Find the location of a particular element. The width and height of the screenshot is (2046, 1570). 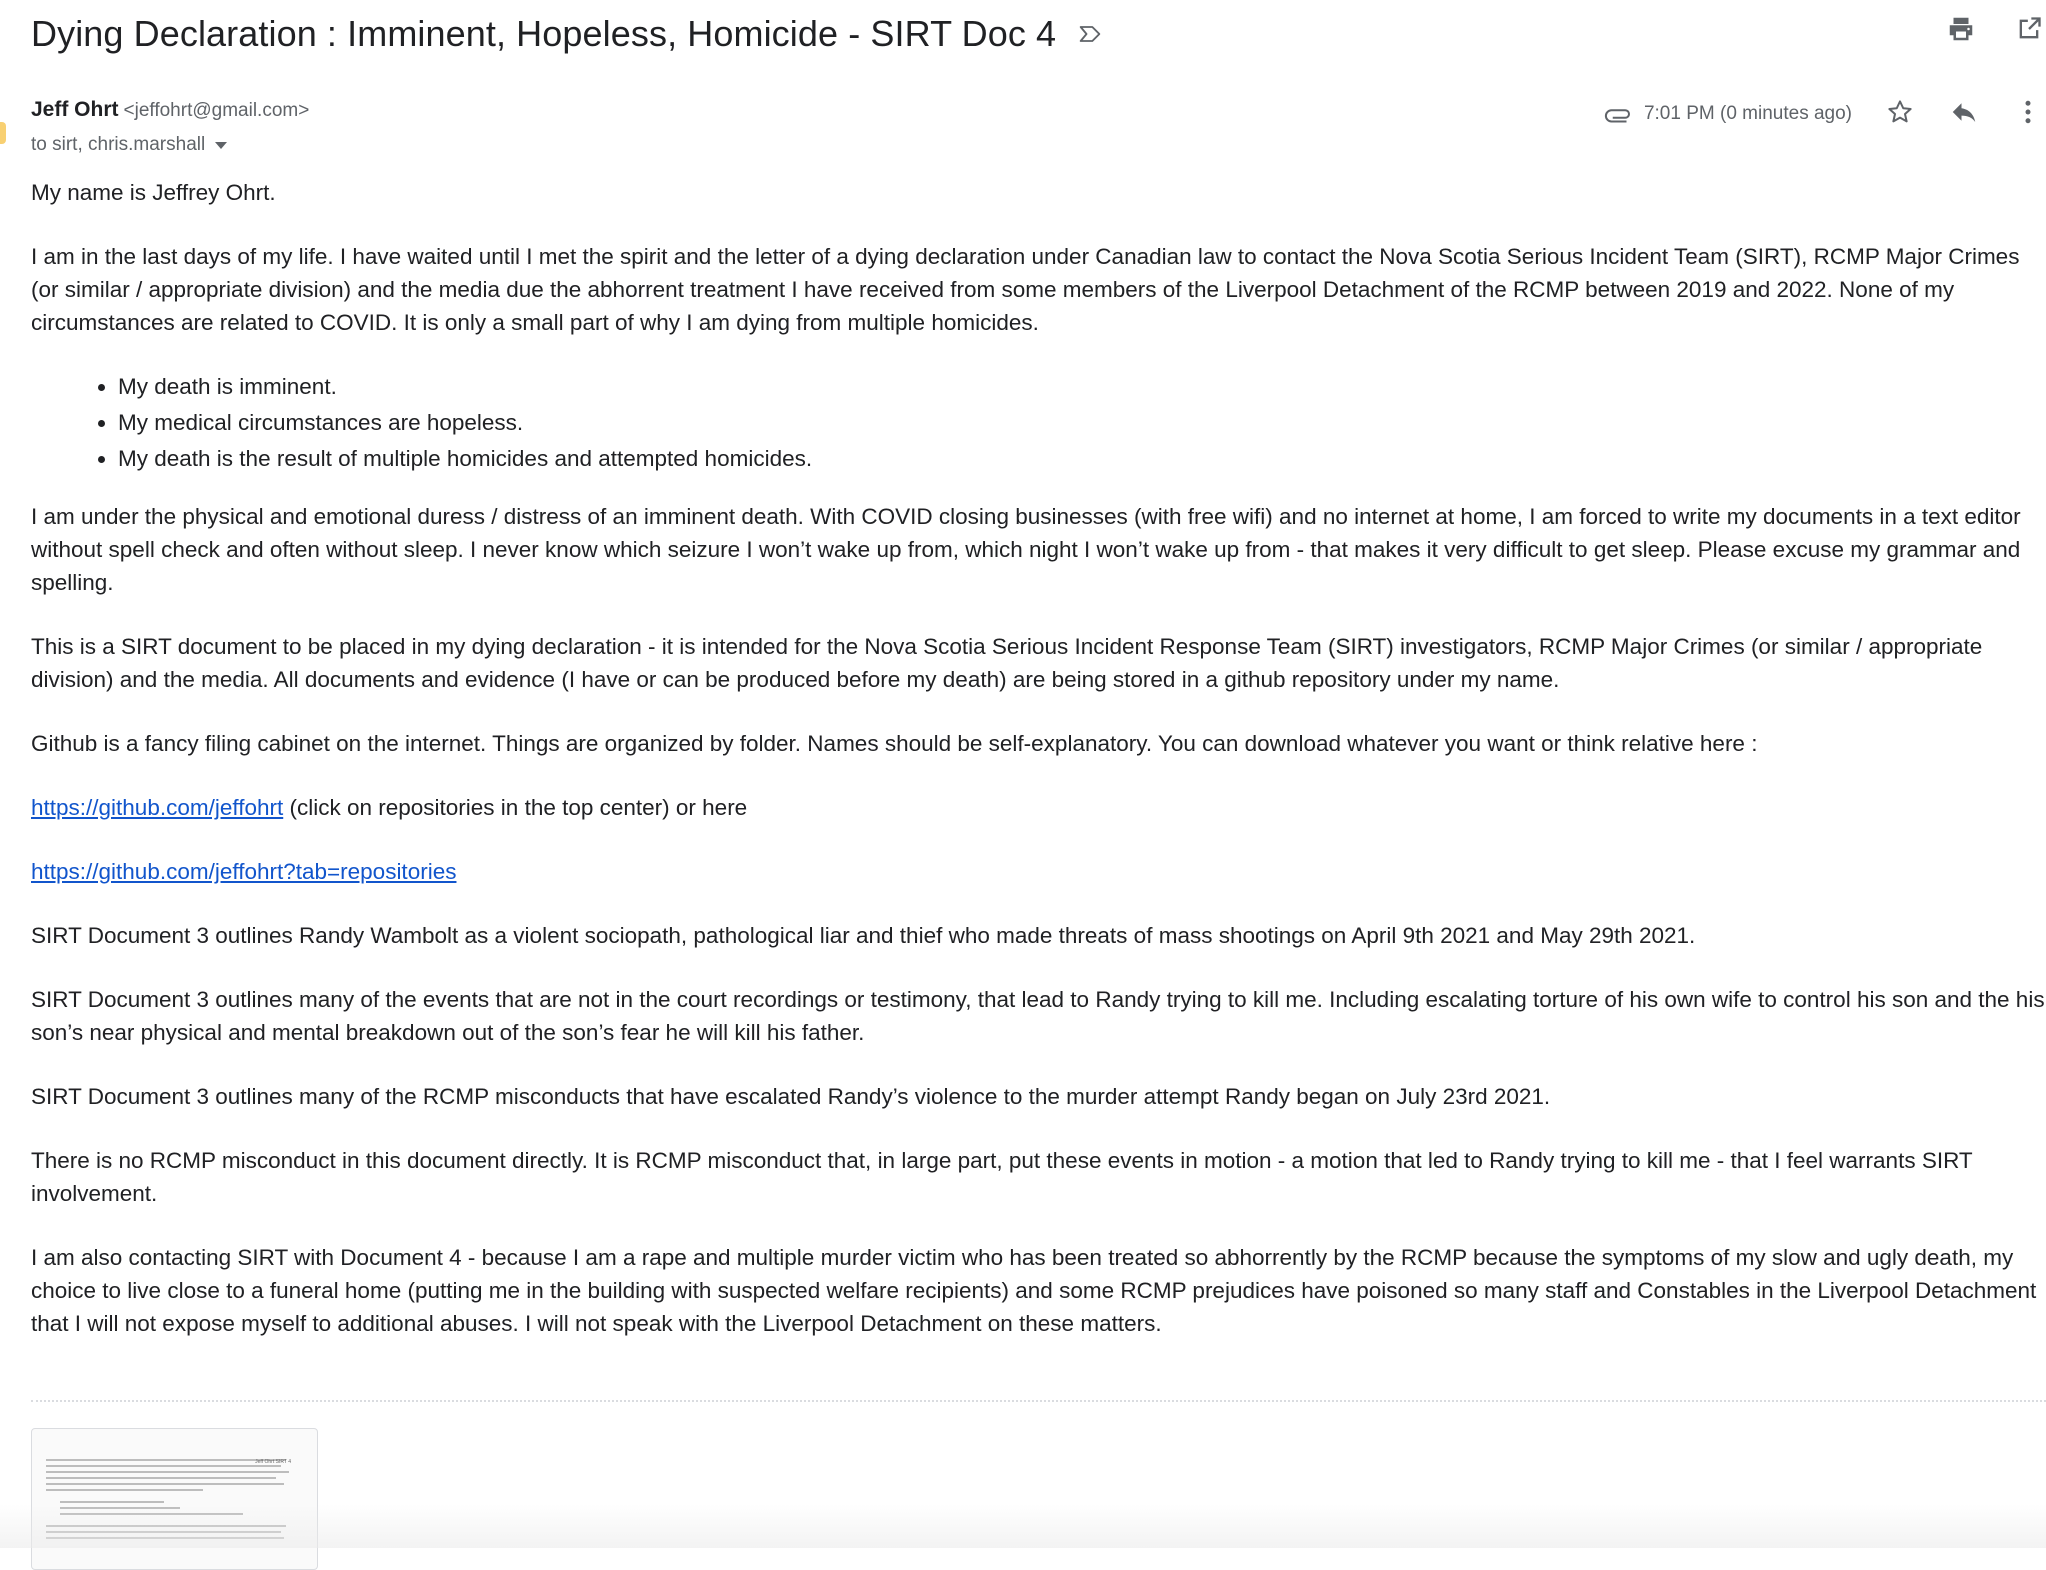

star-button is located at coordinates (1900, 114).